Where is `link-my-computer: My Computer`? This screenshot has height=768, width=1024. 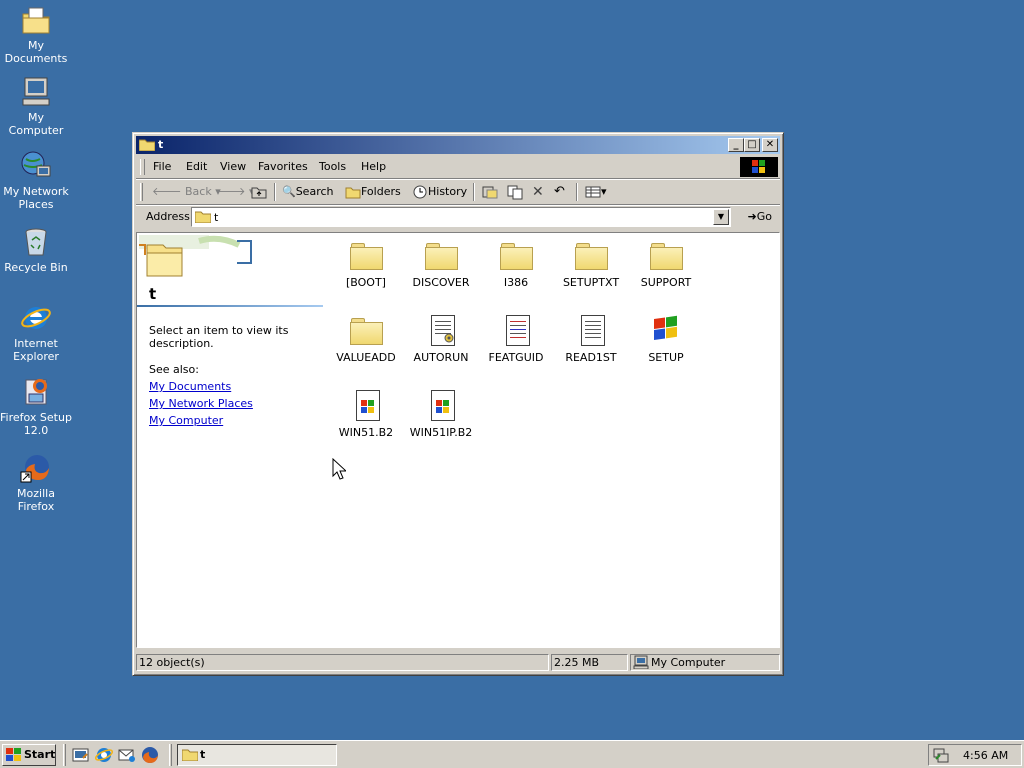 link-my-computer: My Computer is located at coordinates (186, 420).